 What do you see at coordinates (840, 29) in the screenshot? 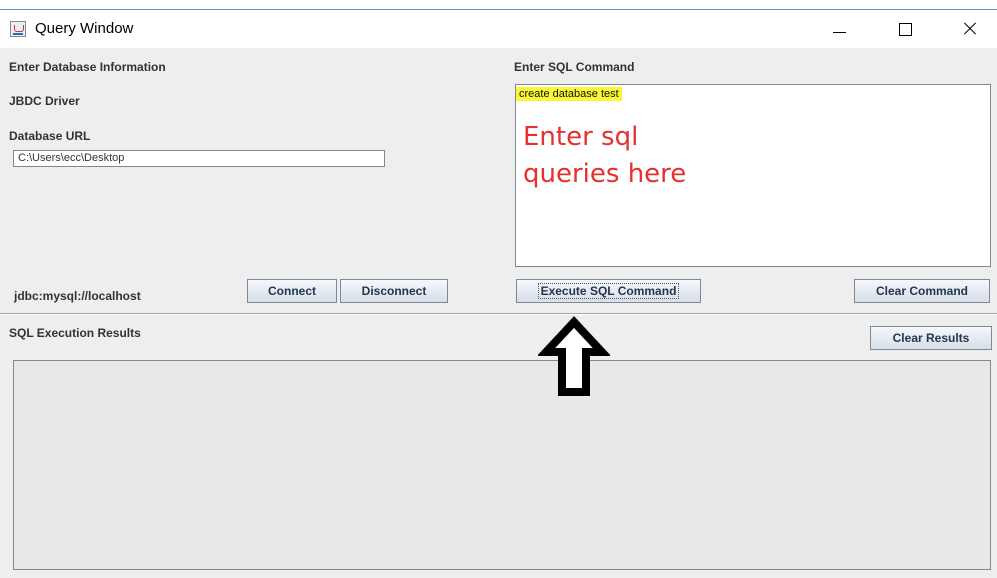
I see `minimize-icon` at bounding box center [840, 29].